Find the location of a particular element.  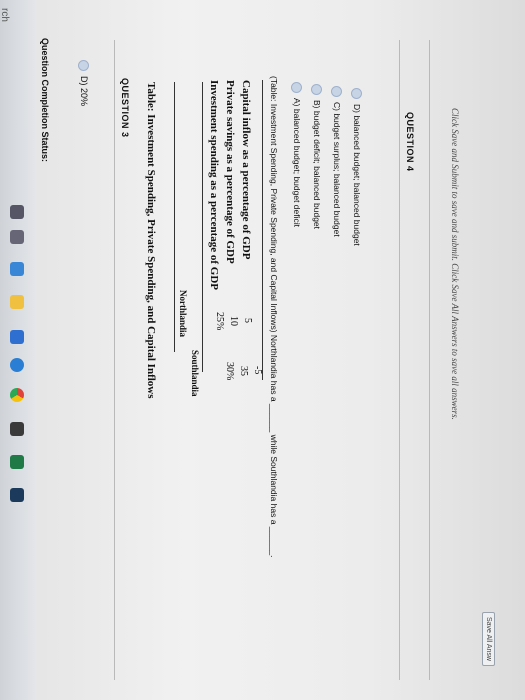

save-all-answers-button: Save All Answ is located at coordinates (488, 639).